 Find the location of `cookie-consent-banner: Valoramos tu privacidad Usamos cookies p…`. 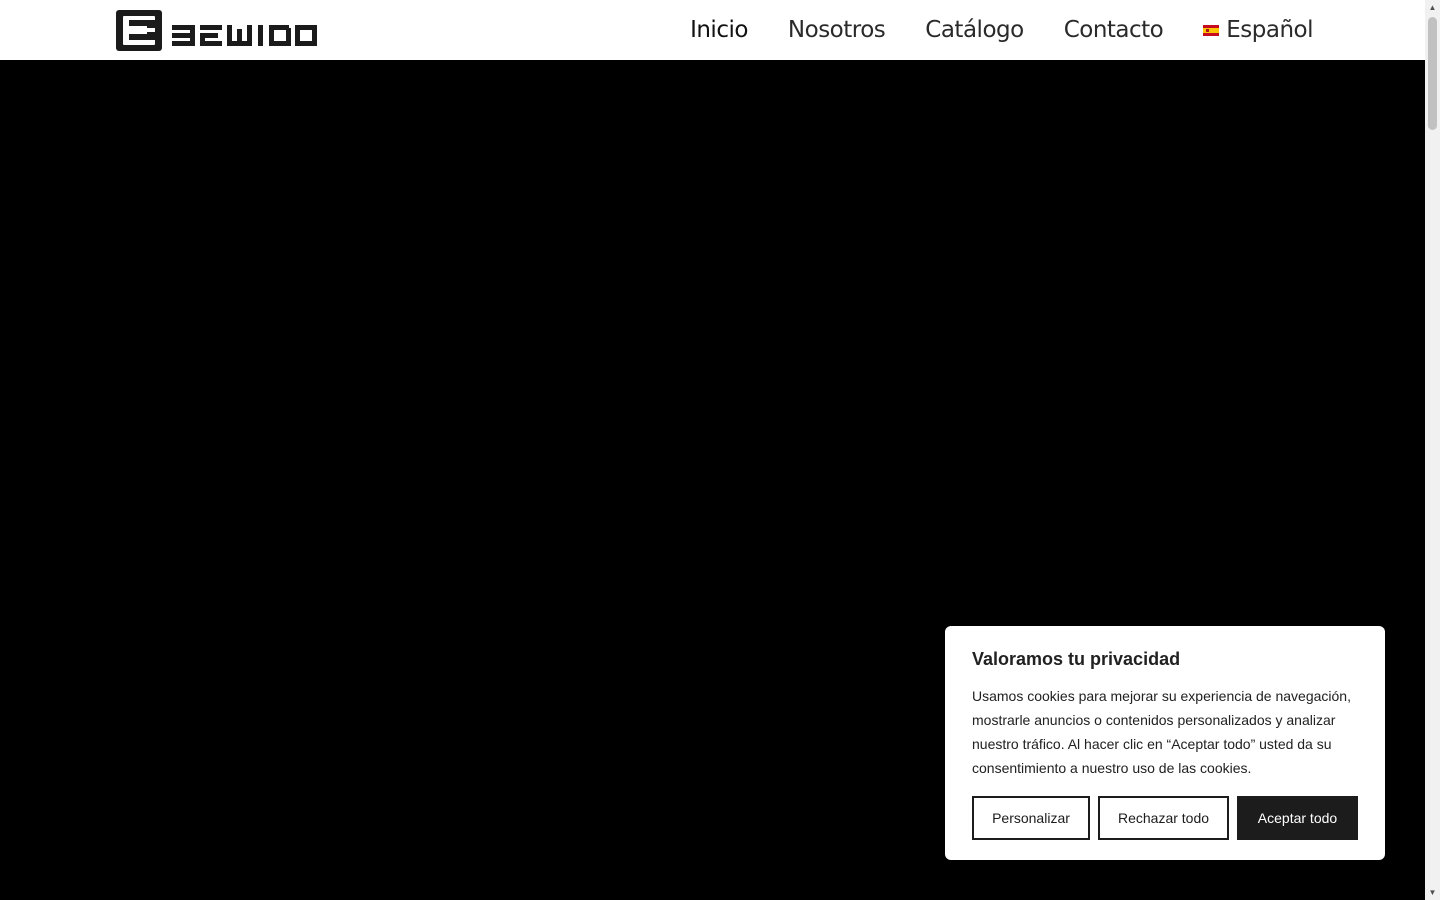

cookie-consent-banner: Valoramos tu privacidad Usamos cookies p… is located at coordinates (1165, 743).